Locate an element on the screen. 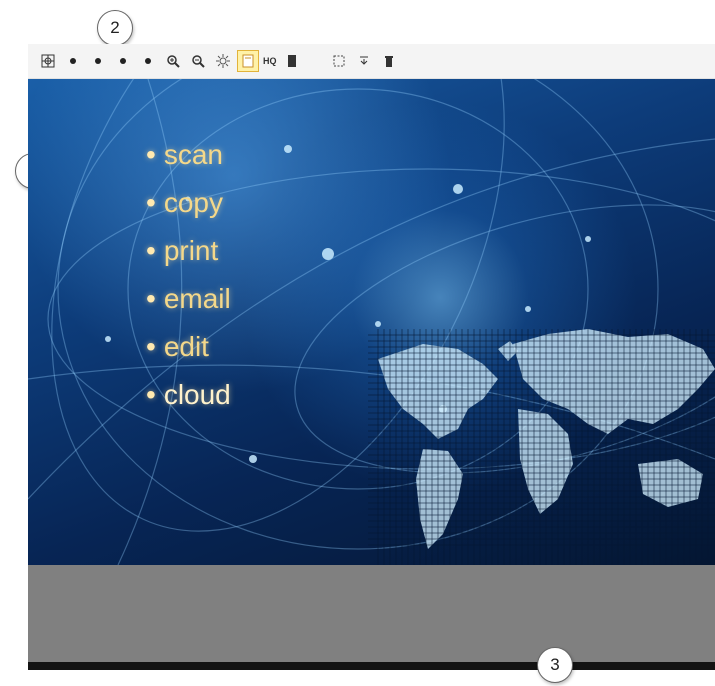 This screenshot has height=686, width=715. bookmark-icon is located at coordinates (292, 61).